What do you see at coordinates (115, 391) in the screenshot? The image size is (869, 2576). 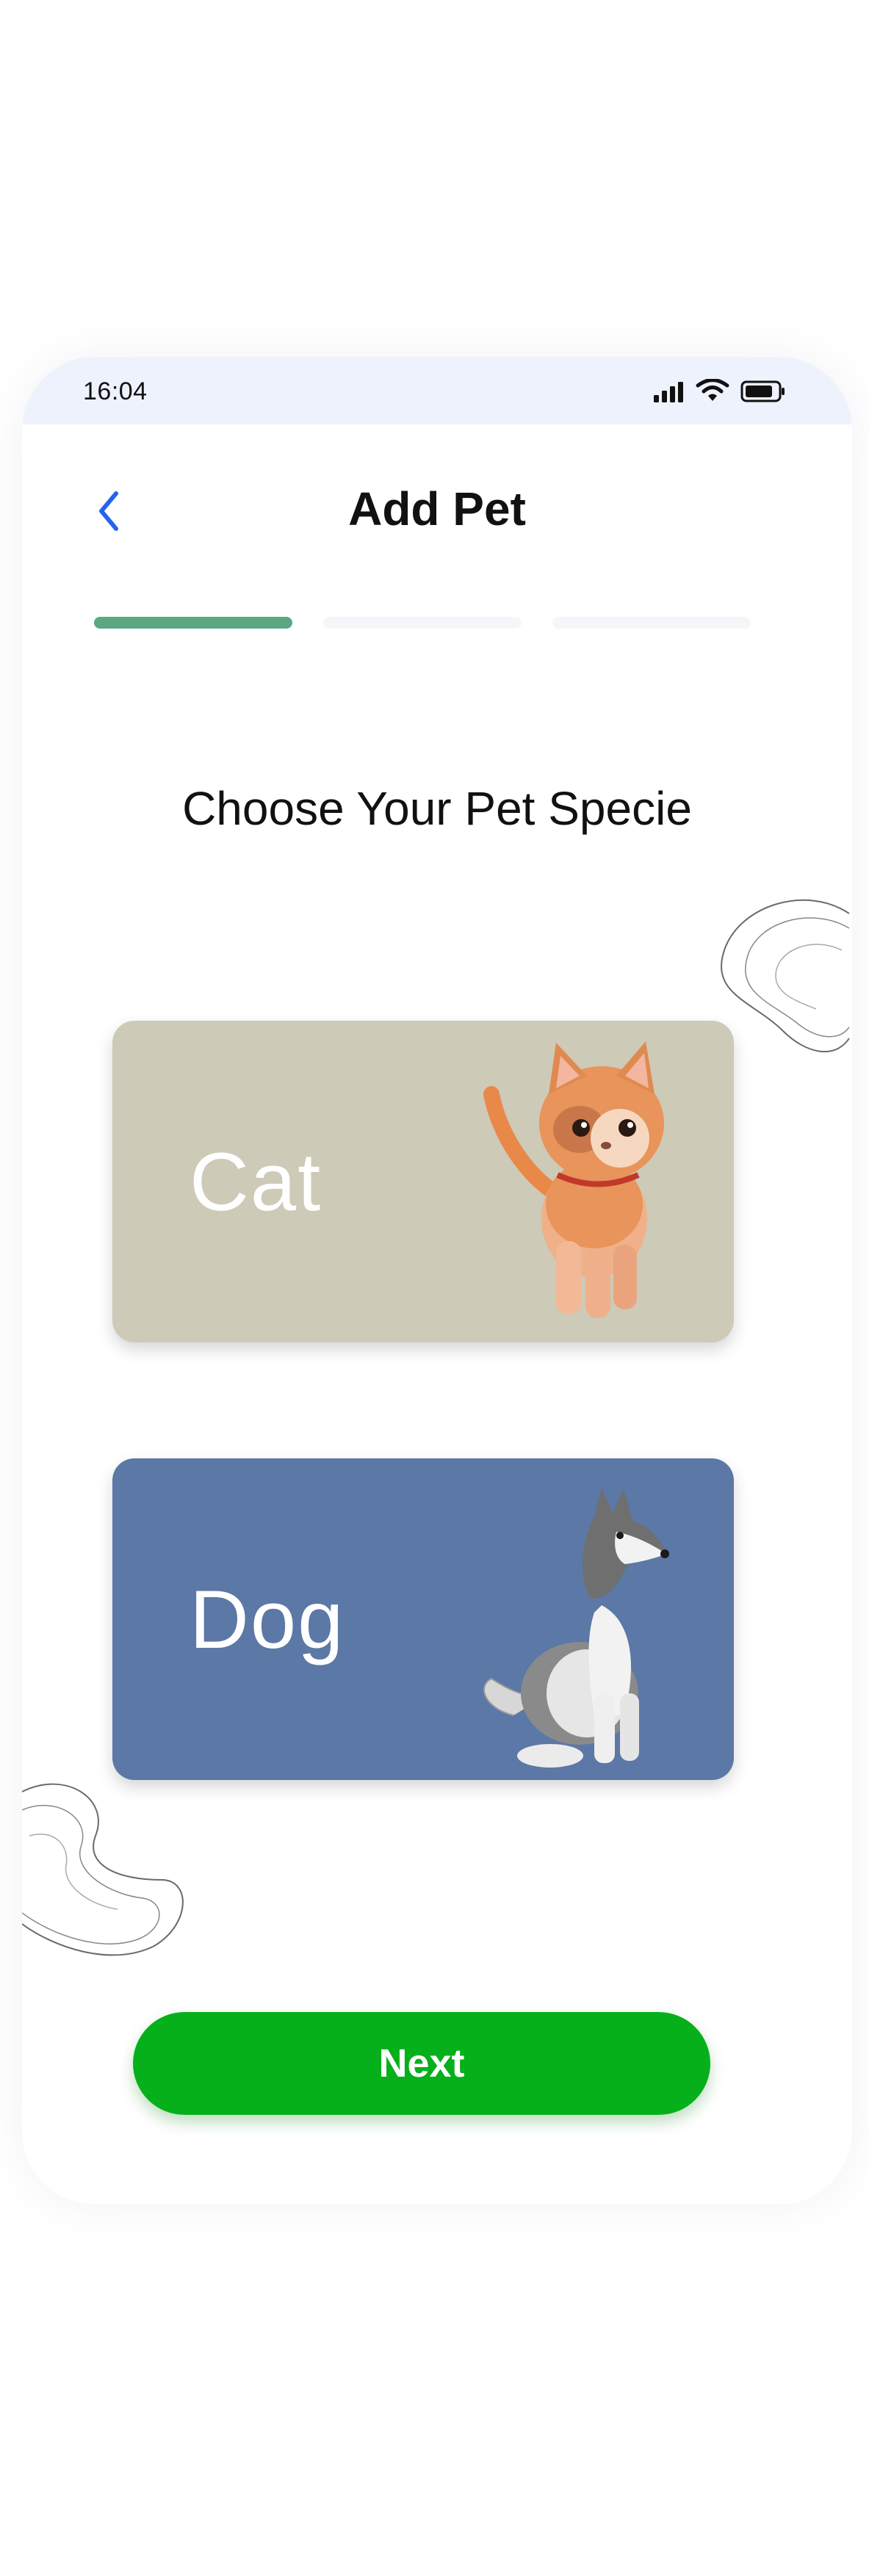 I see `status-time: 16:04` at bounding box center [115, 391].